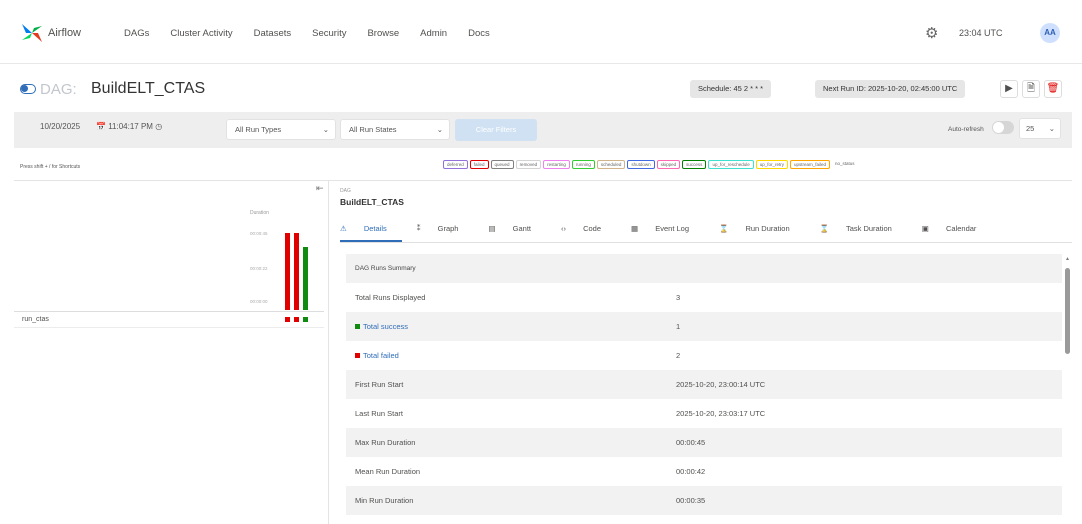  I want to click on trigger-dag-button: ▶, so click(1009, 89).